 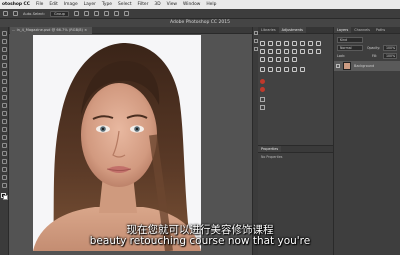 I want to click on posterize-icon, so click(x=294, y=51).